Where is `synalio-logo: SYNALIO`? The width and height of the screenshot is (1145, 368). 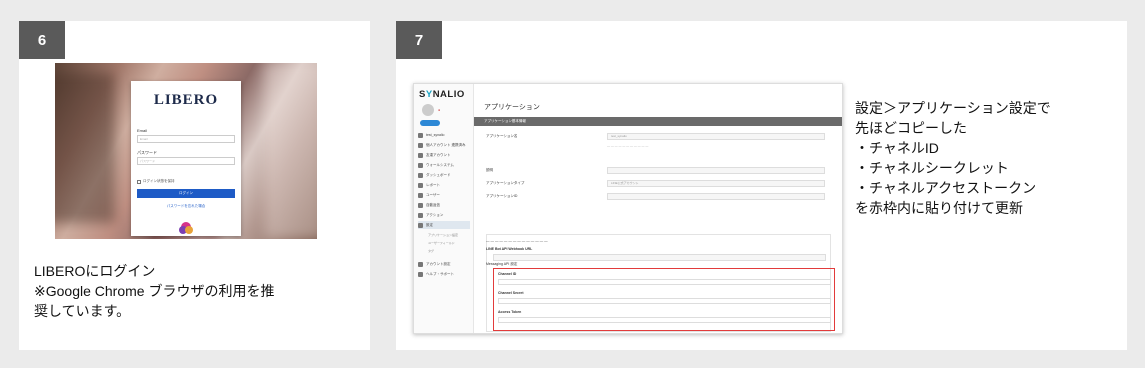
synalio-logo: SYNALIO is located at coordinates (442, 94).